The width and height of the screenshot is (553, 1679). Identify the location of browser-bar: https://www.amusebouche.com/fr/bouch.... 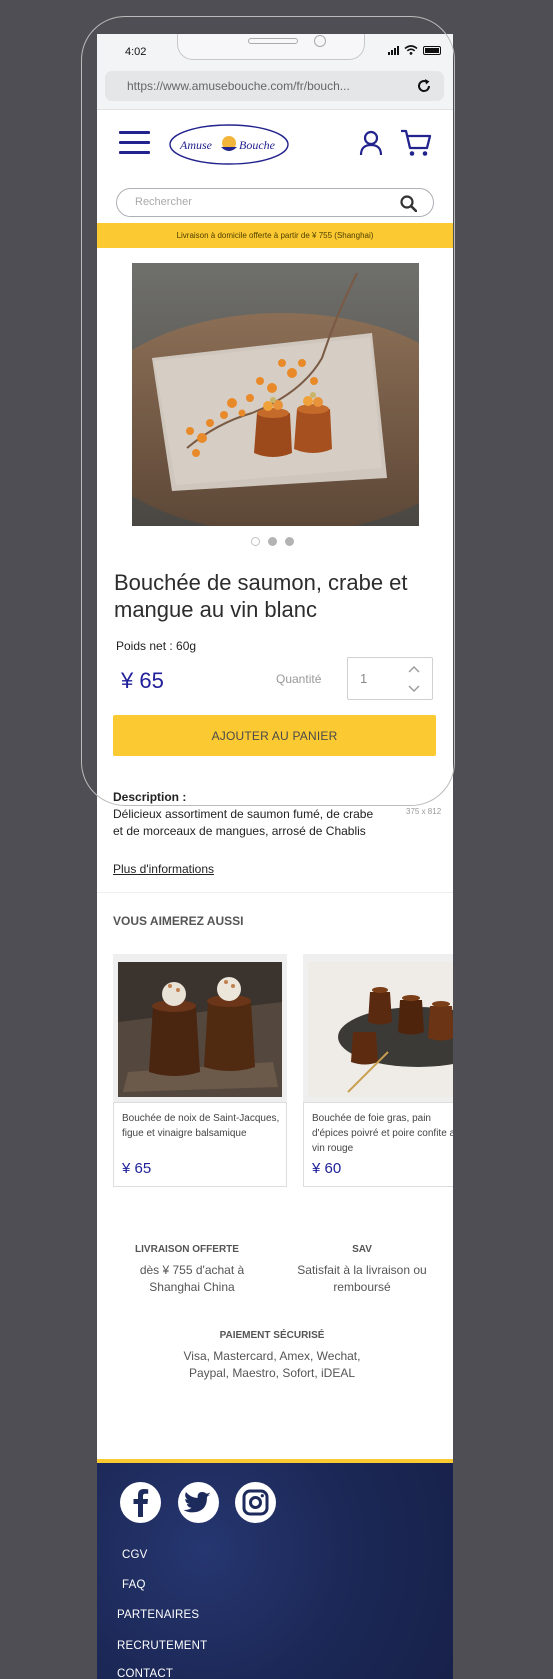
(275, 87).